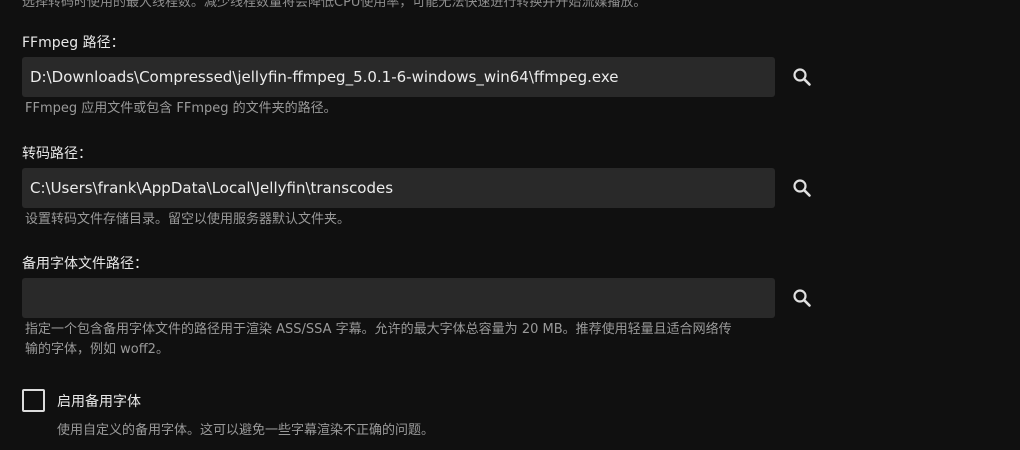 The width and height of the screenshot is (1020, 450). I want to click on fallback-font-browse-button, so click(802, 298).